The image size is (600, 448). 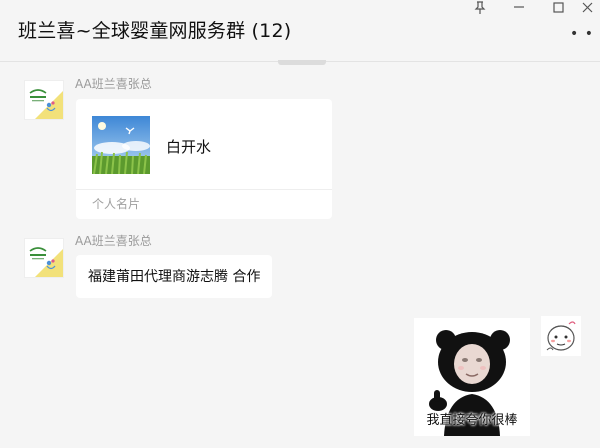 What do you see at coordinates (519, 7) in the screenshot?
I see `minimize-icon` at bounding box center [519, 7].